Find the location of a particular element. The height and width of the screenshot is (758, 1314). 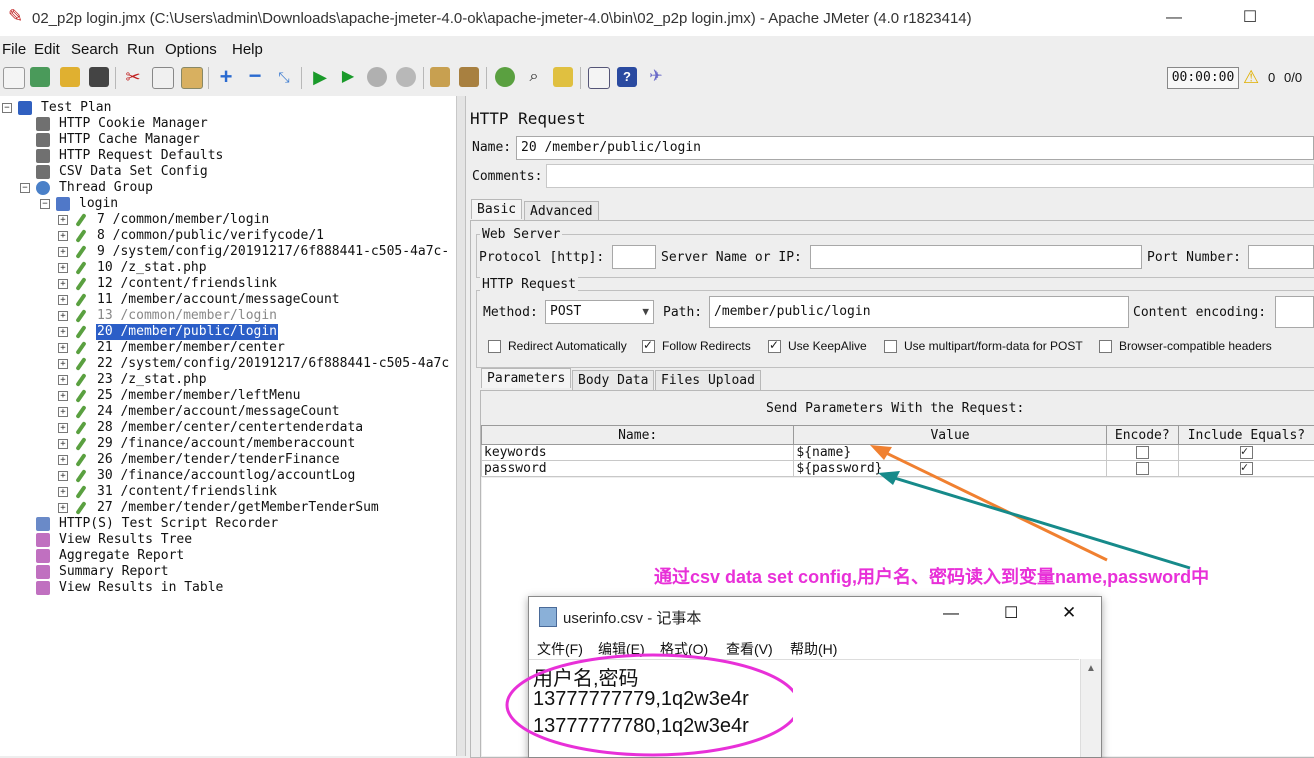

notepad-icon is located at coordinates (548, 617).